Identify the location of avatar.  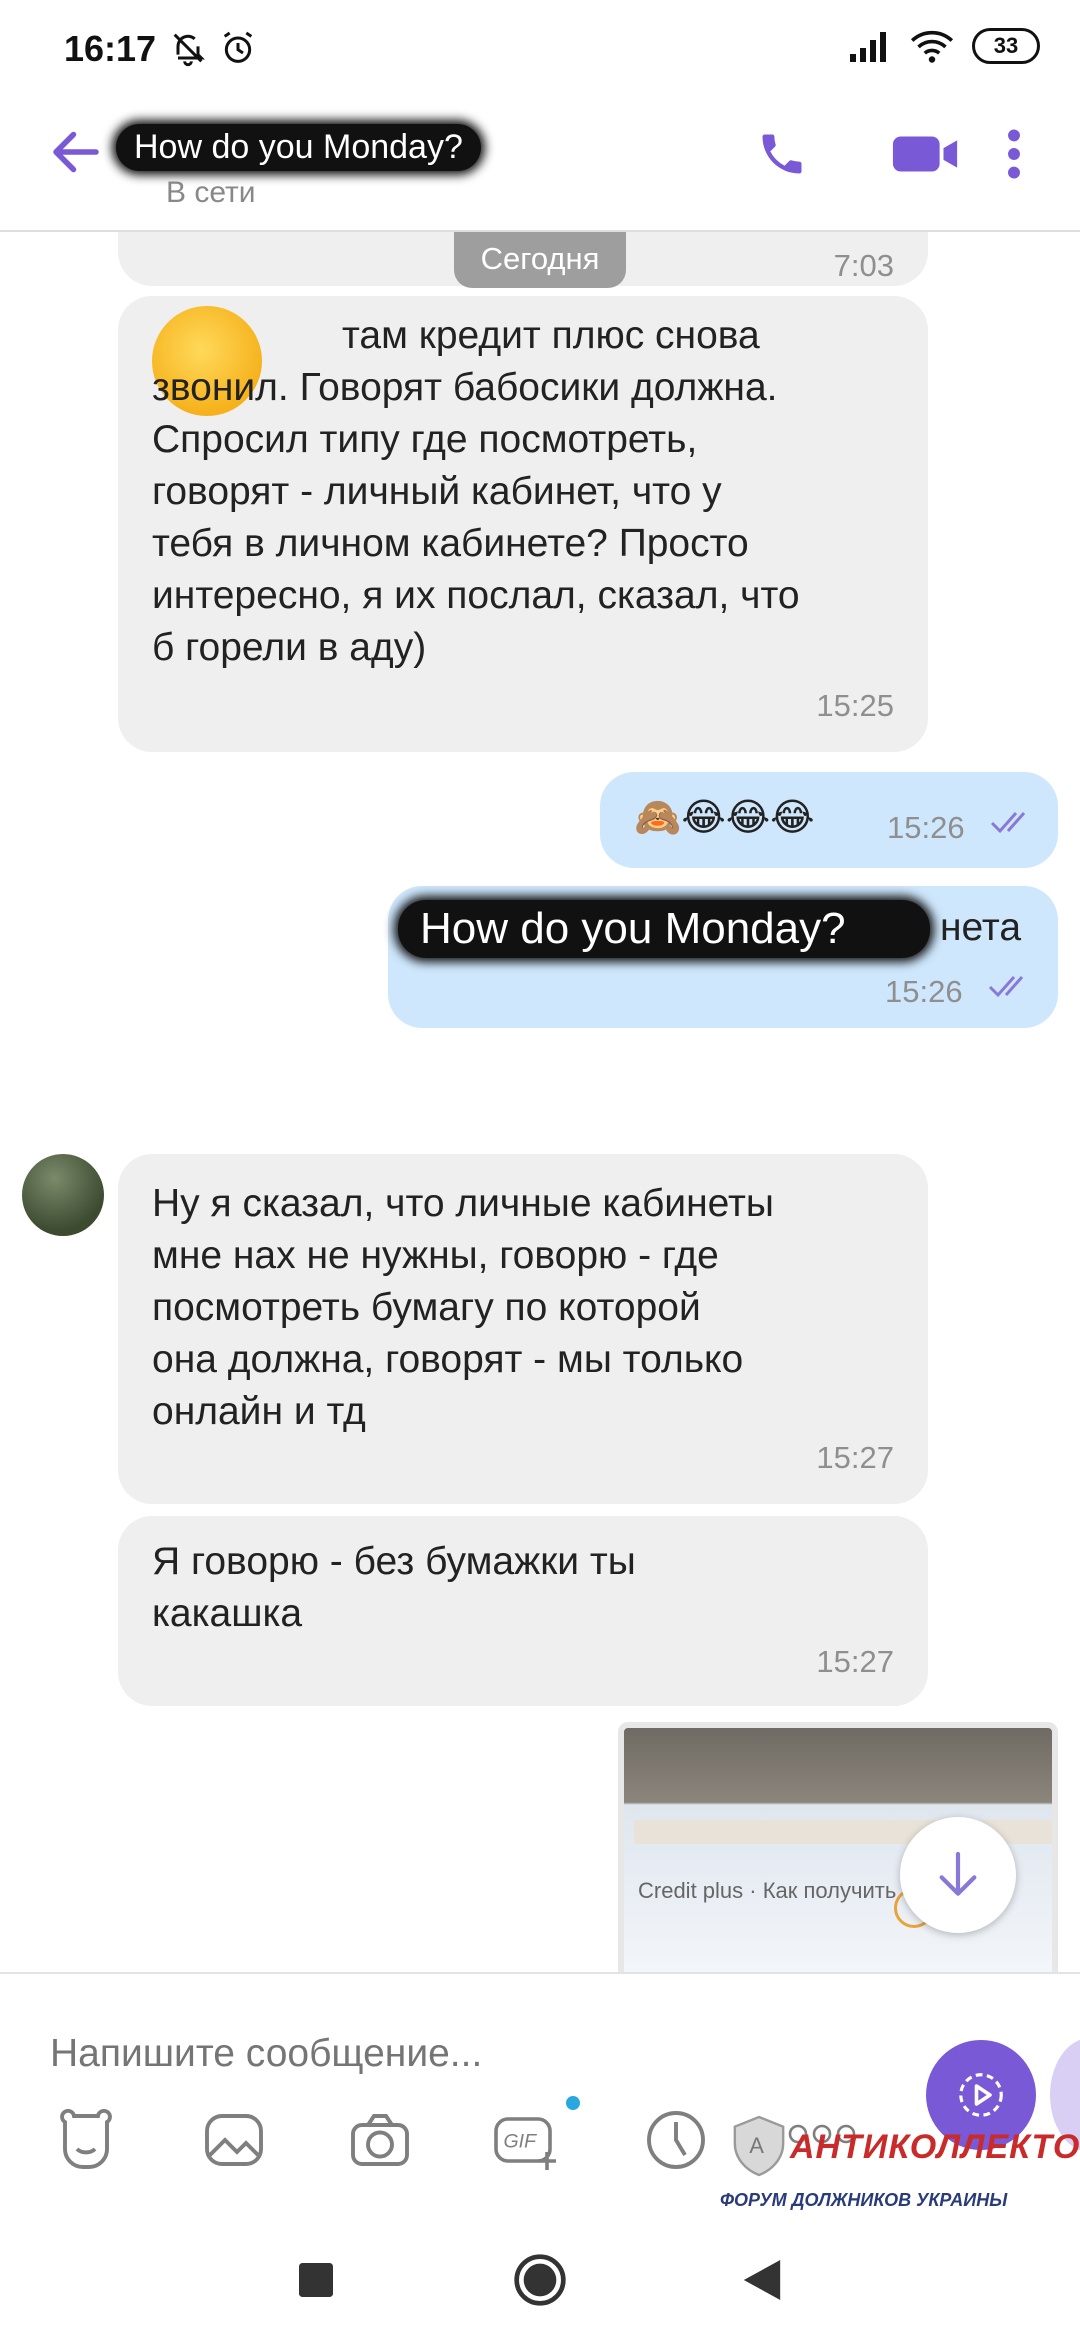
(63, 1195).